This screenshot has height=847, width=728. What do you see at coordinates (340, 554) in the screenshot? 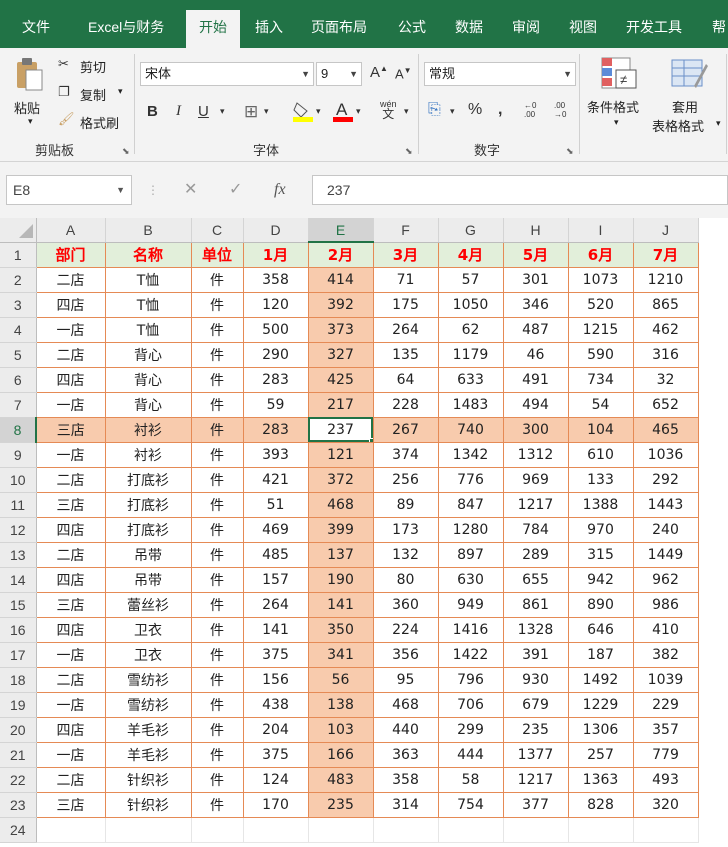
I see `data-cell: 137` at bounding box center [340, 554].